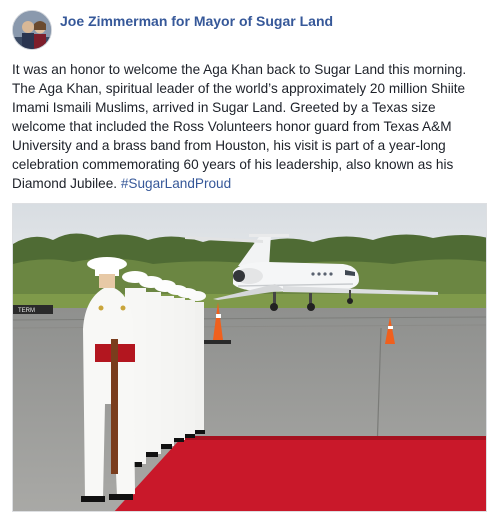  Describe the element at coordinates (26, 311) in the screenshot. I see `runway-sign-text: TERM` at that location.